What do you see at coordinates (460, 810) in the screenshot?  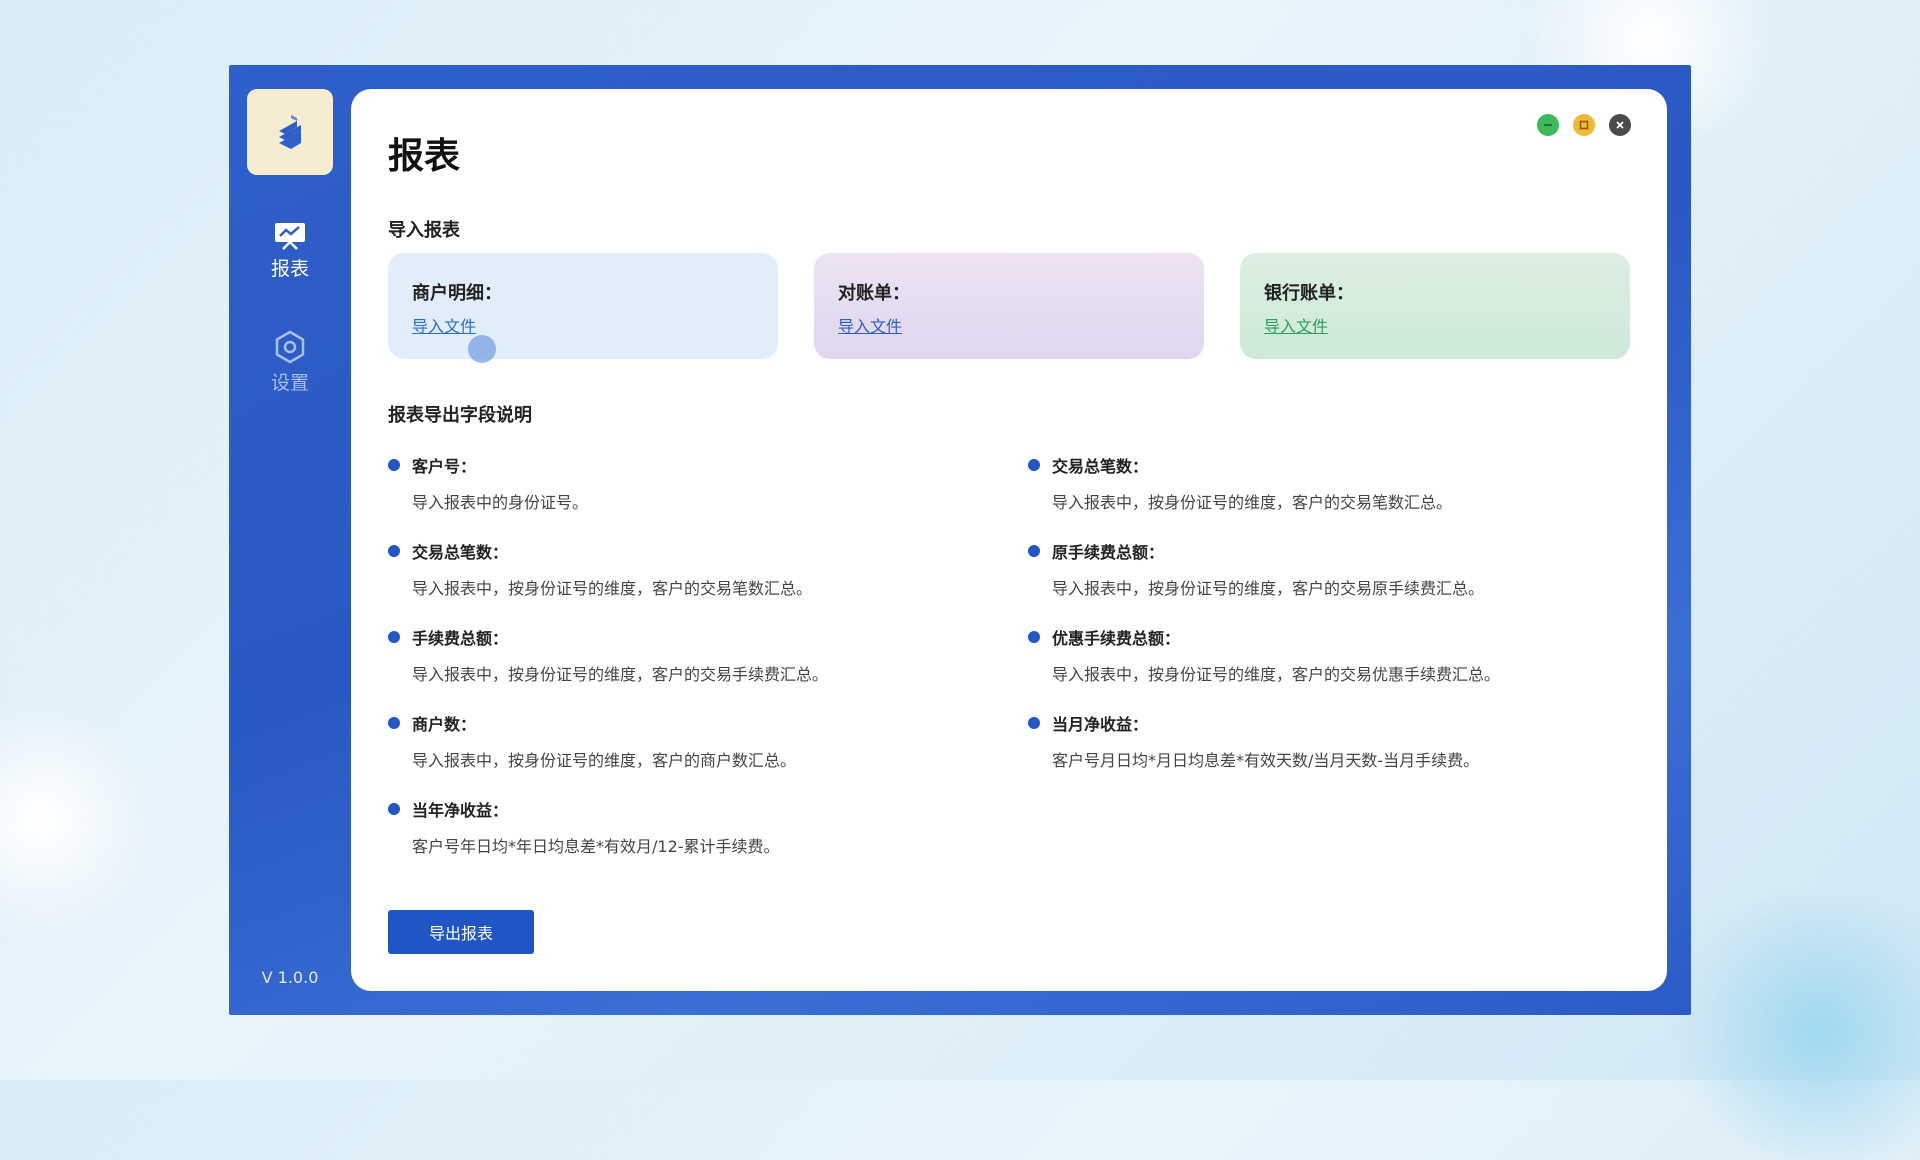 I see `field-name: 当年净收益：` at bounding box center [460, 810].